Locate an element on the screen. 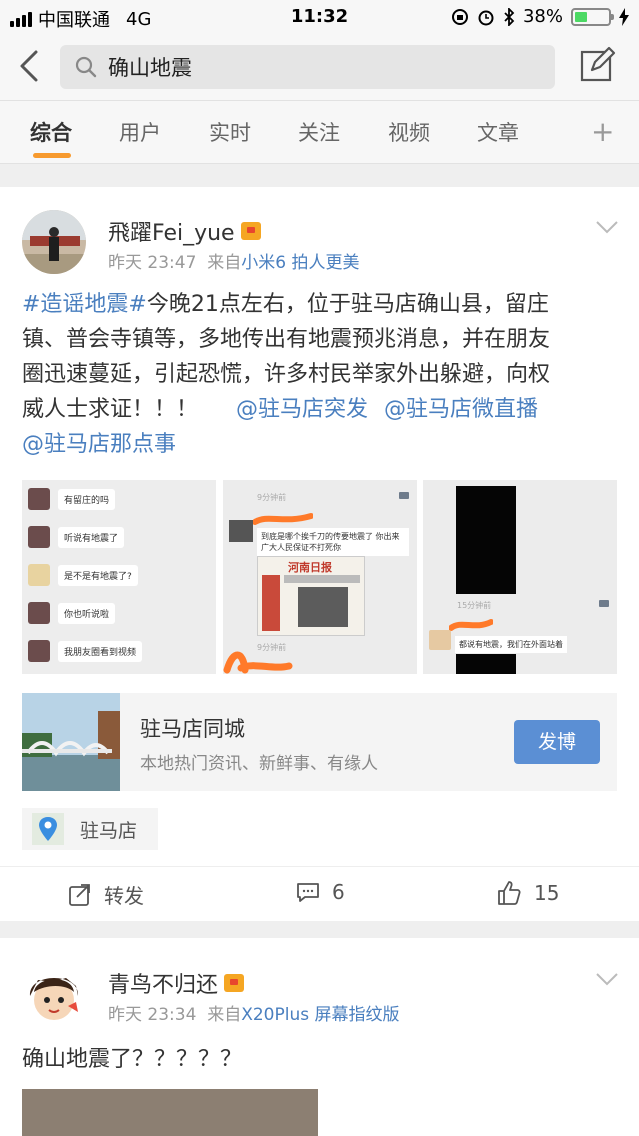 The height and width of the screenshot is (1136, 639). post-image is located at coordinates (170, 1112).